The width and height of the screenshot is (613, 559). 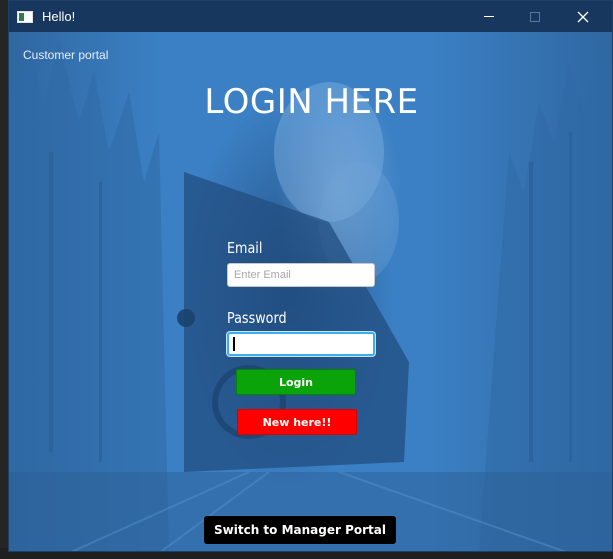 What do you see at coordinates (301, 344) in the screenshot?
I see `password-field` at bounding box center [301, 344].